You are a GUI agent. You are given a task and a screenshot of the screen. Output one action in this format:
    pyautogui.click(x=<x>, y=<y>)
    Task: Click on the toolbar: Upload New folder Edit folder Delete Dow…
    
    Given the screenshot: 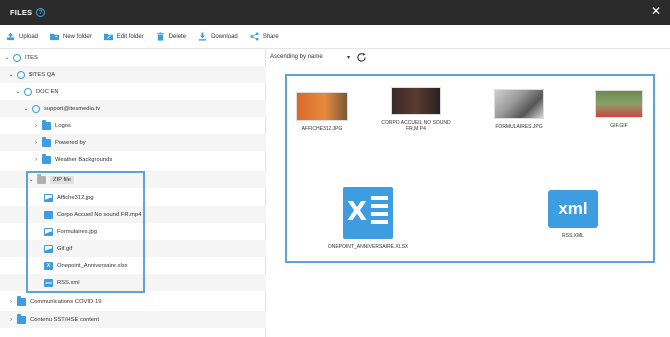 What is the action you would take?
    pyautogui.click(x=335, y=37)
    